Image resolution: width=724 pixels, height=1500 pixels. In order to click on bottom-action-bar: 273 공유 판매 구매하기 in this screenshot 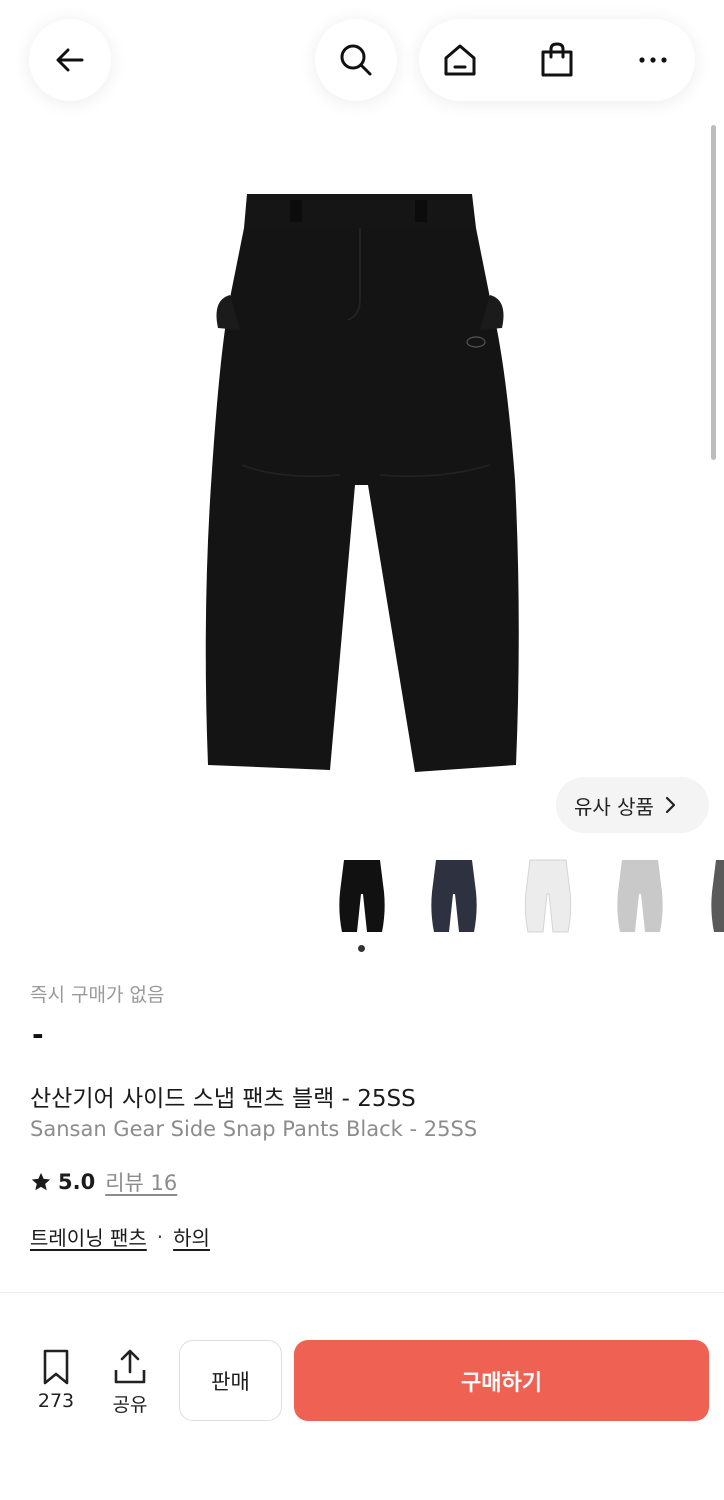, I will do `click(362, 1411)`.